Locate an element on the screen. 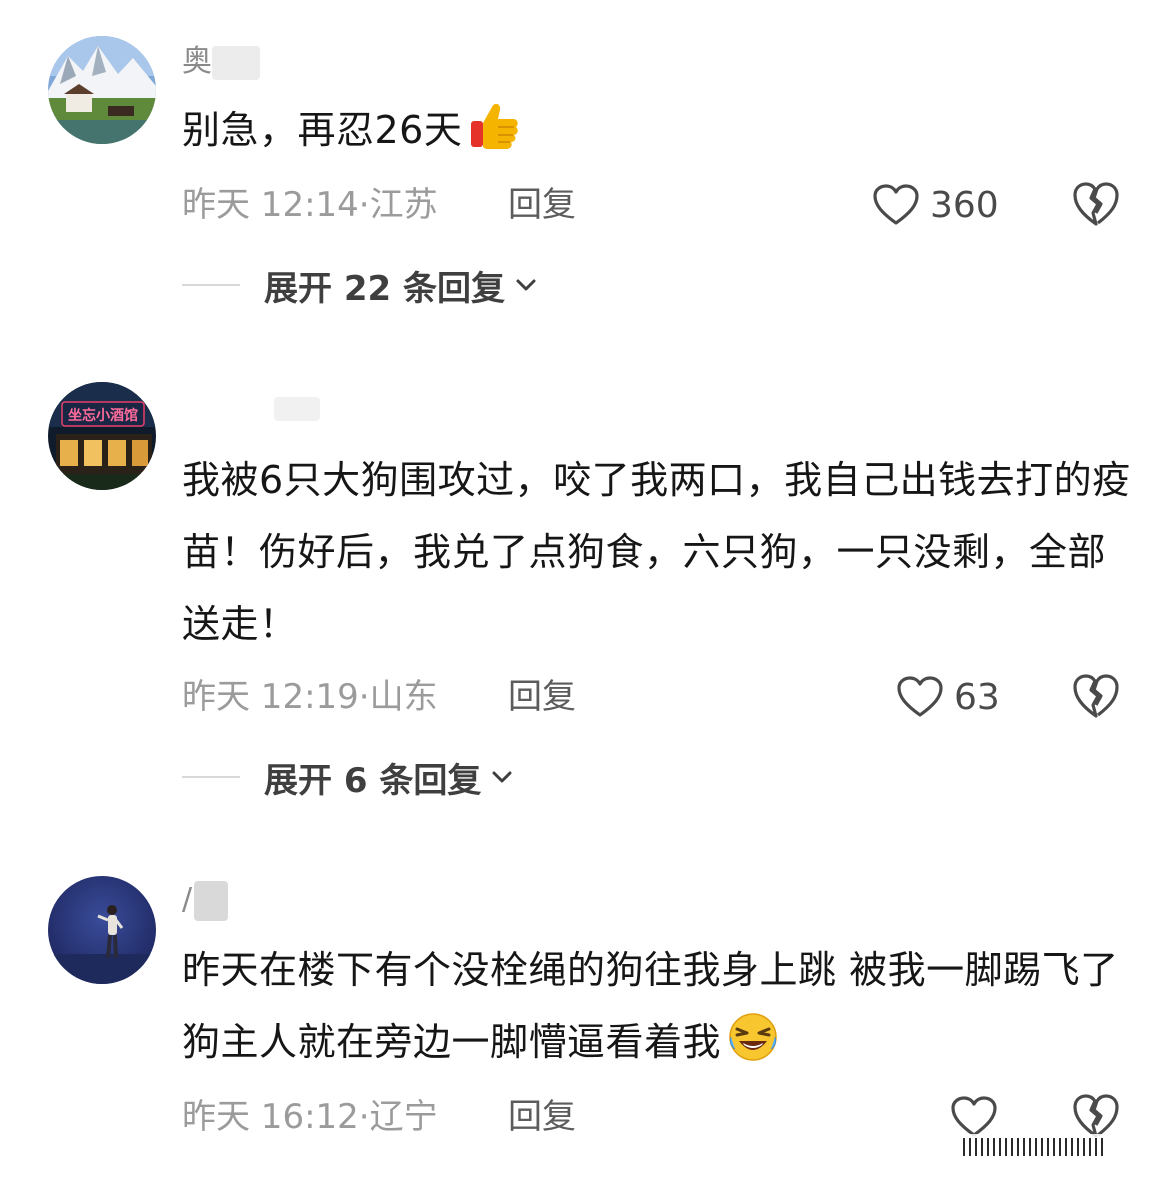  expand-label: 展开 22 条回复 is located at coordinates (384, 288).